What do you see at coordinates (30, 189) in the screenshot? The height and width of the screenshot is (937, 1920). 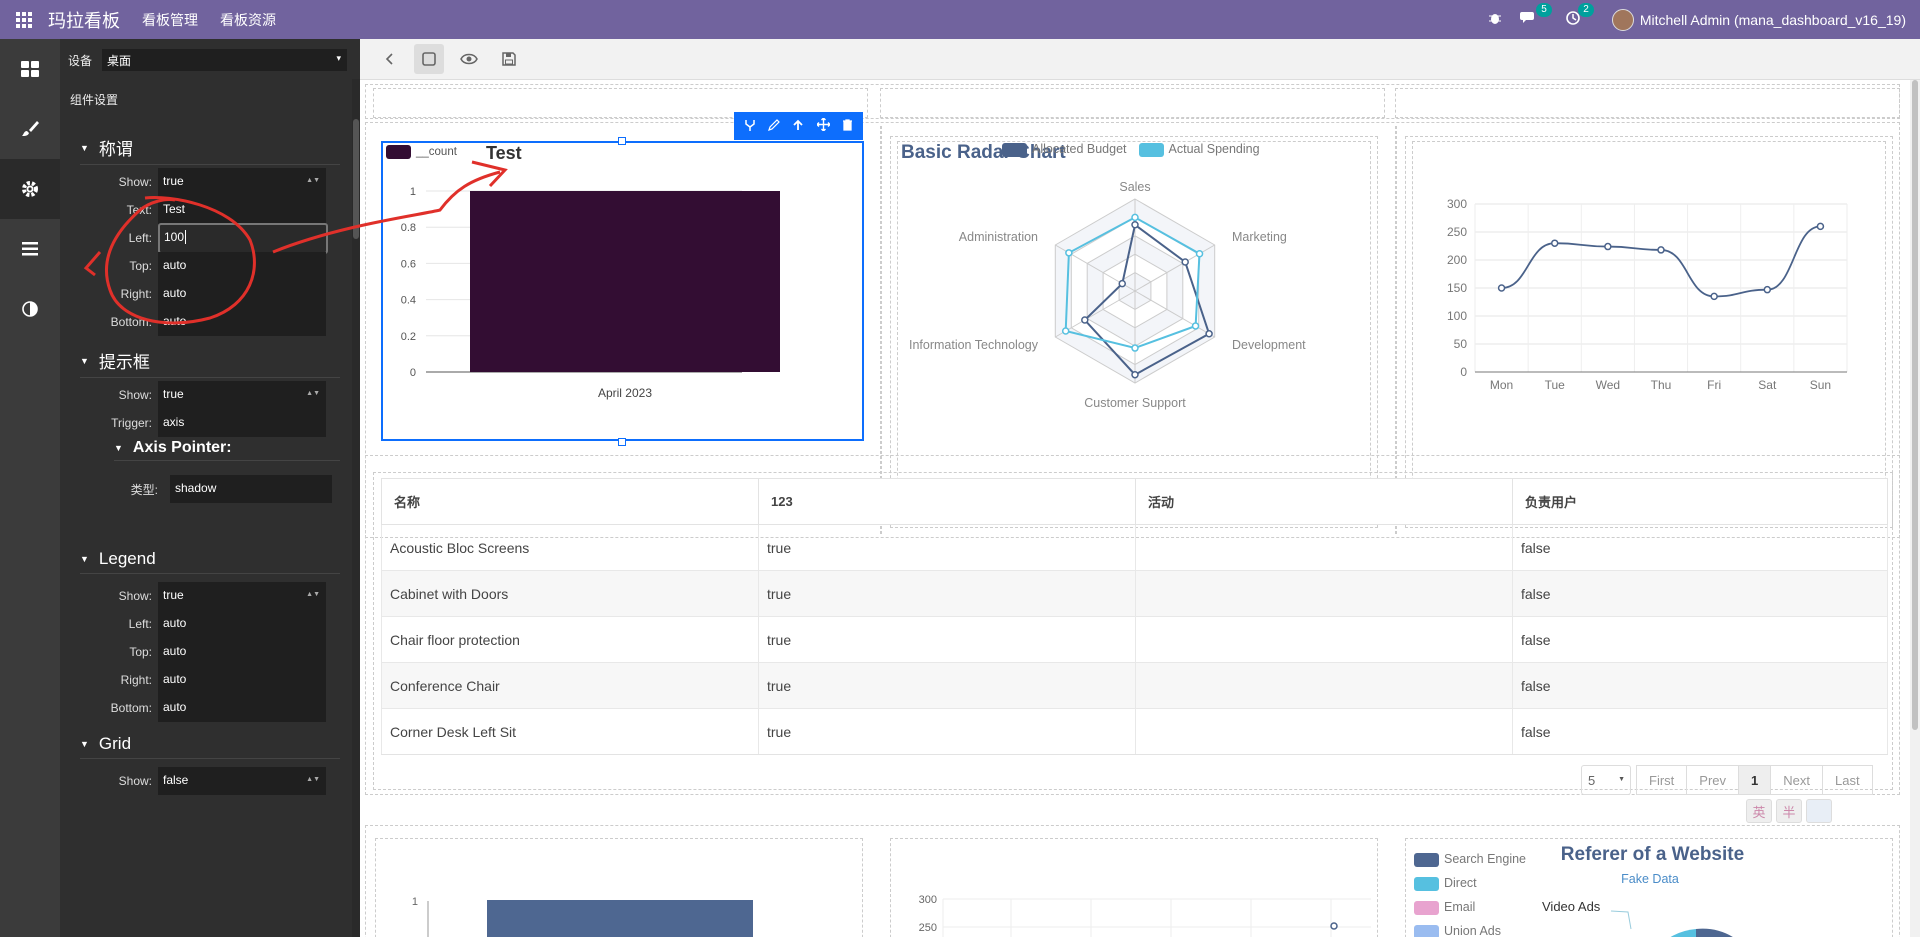 I see `settings-gear-icon` at bounding box center [30, 189].